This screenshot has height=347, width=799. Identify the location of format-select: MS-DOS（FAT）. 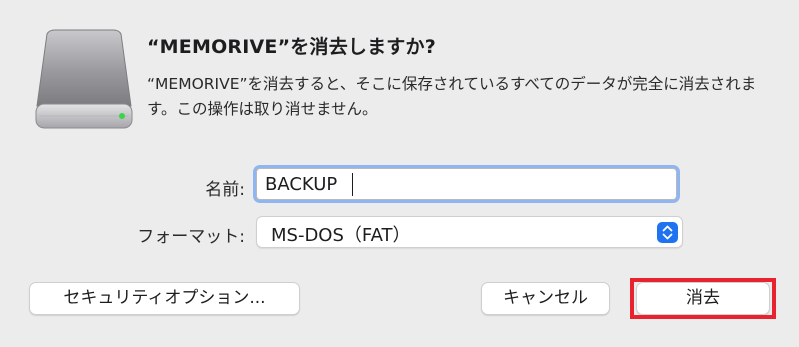
(469, 232).